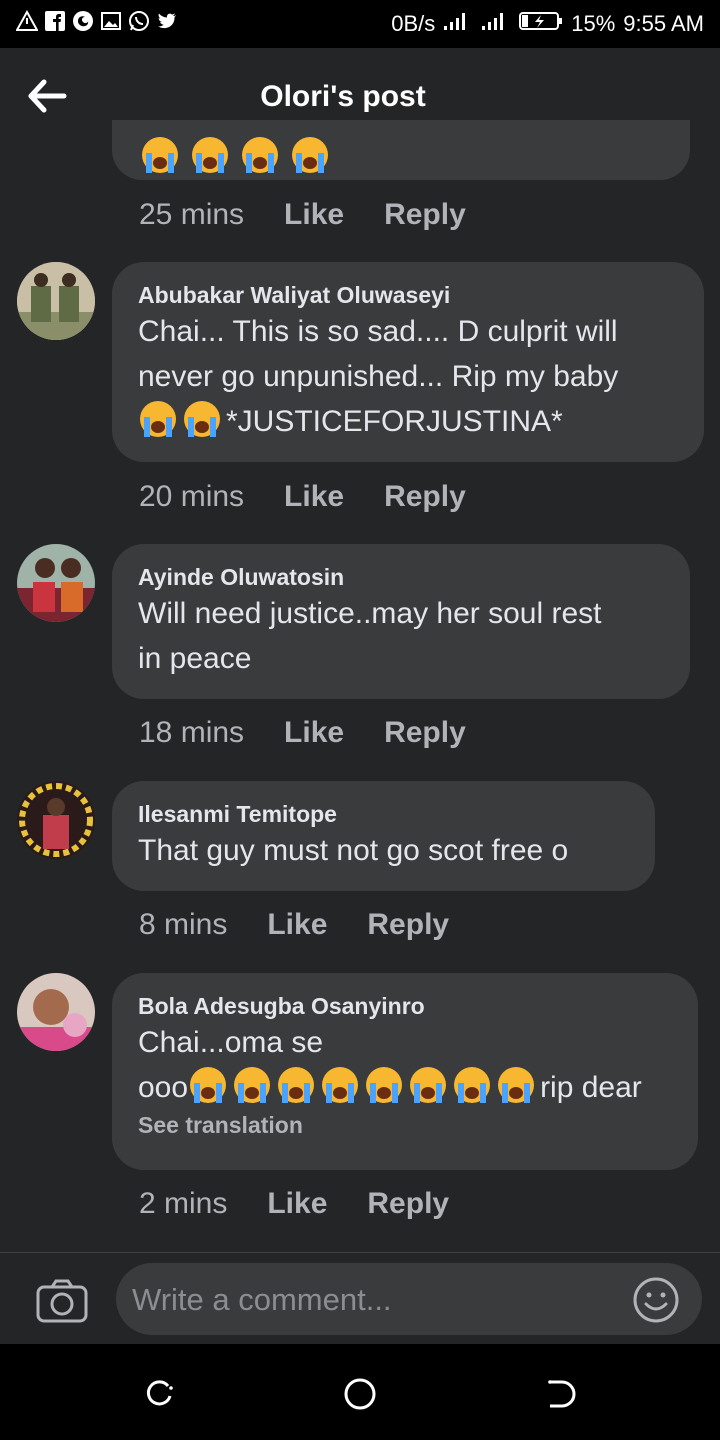 Image resolution: width=720 pixels, height=1440 pixels. I want to click on comment-line-suffix: rip dear, so click(591, 1087).